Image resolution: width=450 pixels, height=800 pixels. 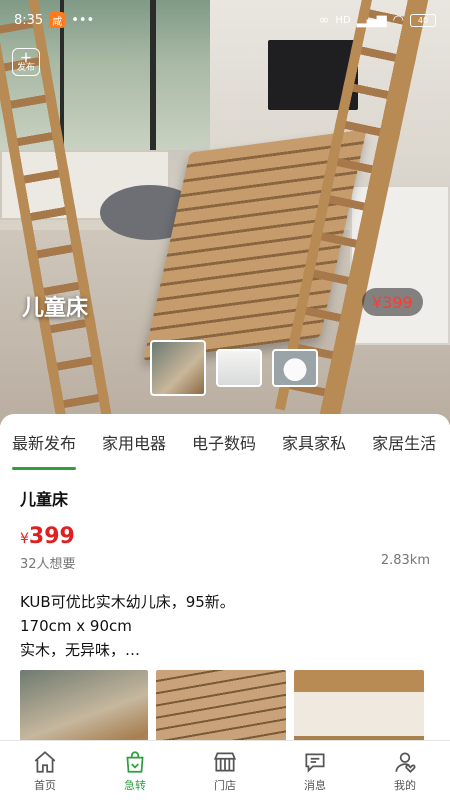 I want to click on more-dots-icon: •••, so click(x=83, y=20).